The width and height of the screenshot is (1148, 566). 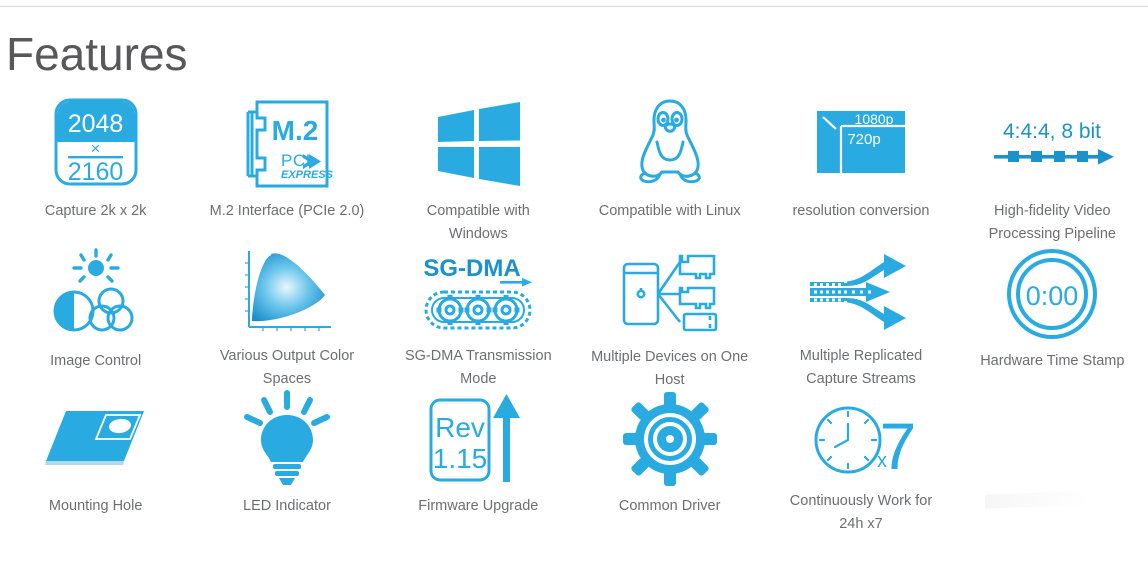 What do you see at coordinates (898, 446) in the screenshot?
I see `icon-text-days: 7` at bounding box center [898, 446].